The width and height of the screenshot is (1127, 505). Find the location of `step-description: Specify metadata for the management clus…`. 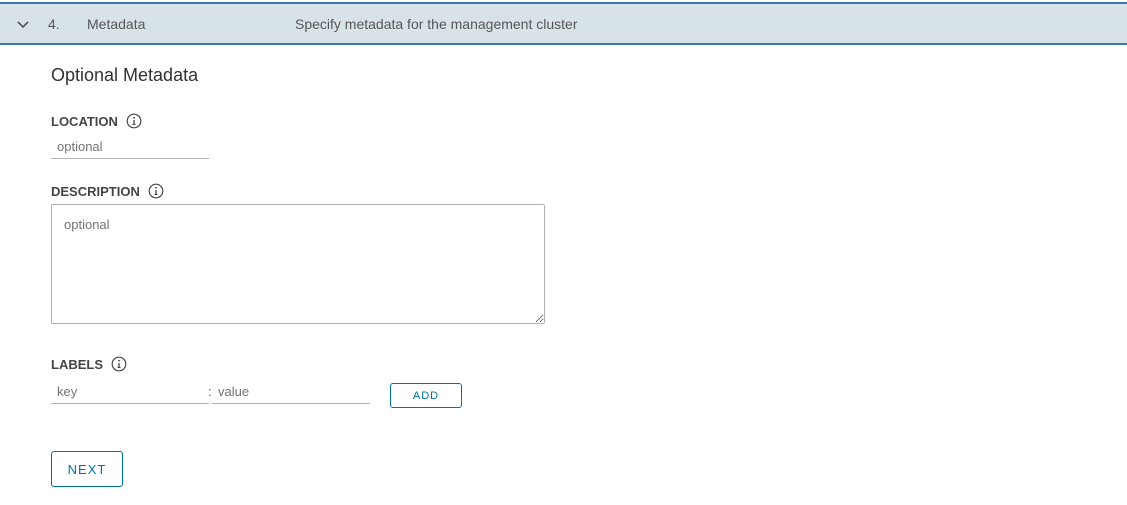

step-description: Specify metadata for the management clus… is located at coordinates (436, 24).